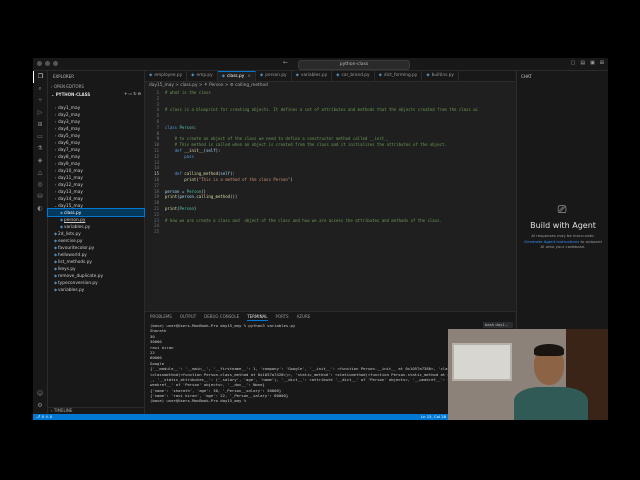  What do you see at coordinates (188, 316) in the screenshot?
I see `panel-tab-output: OUTPUT` at bounding box center [188, 316].